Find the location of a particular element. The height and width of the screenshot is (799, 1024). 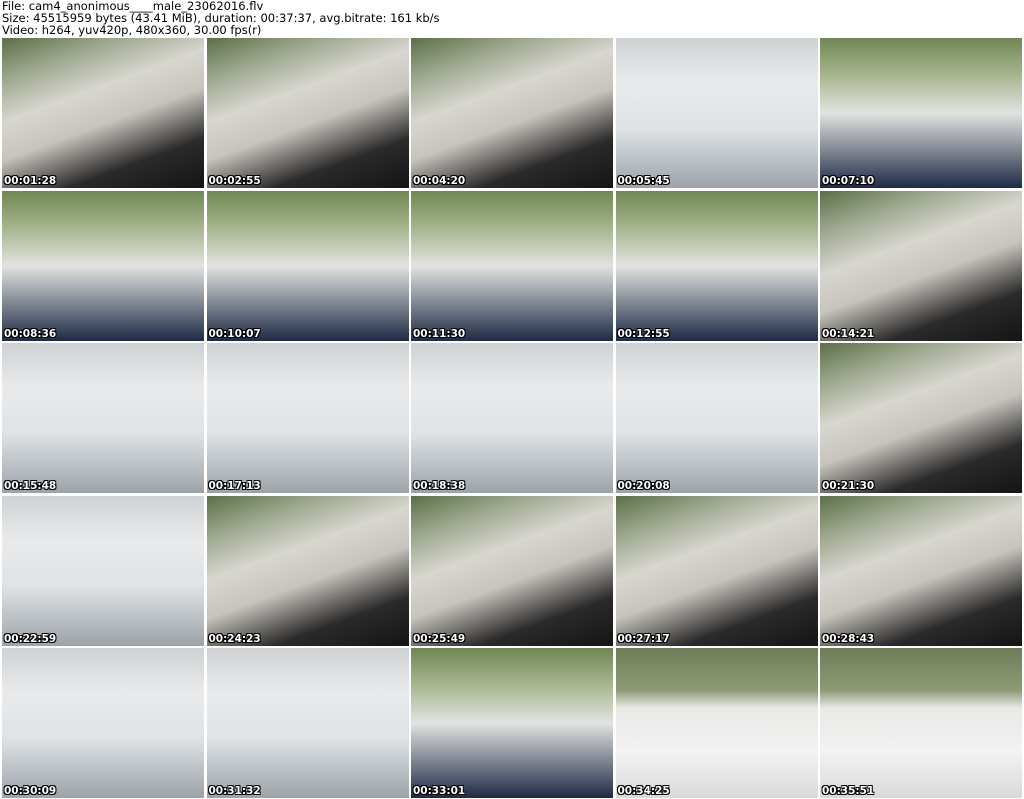

video-thumbnail: 00:17:13 is located at coordinates (307, 418).